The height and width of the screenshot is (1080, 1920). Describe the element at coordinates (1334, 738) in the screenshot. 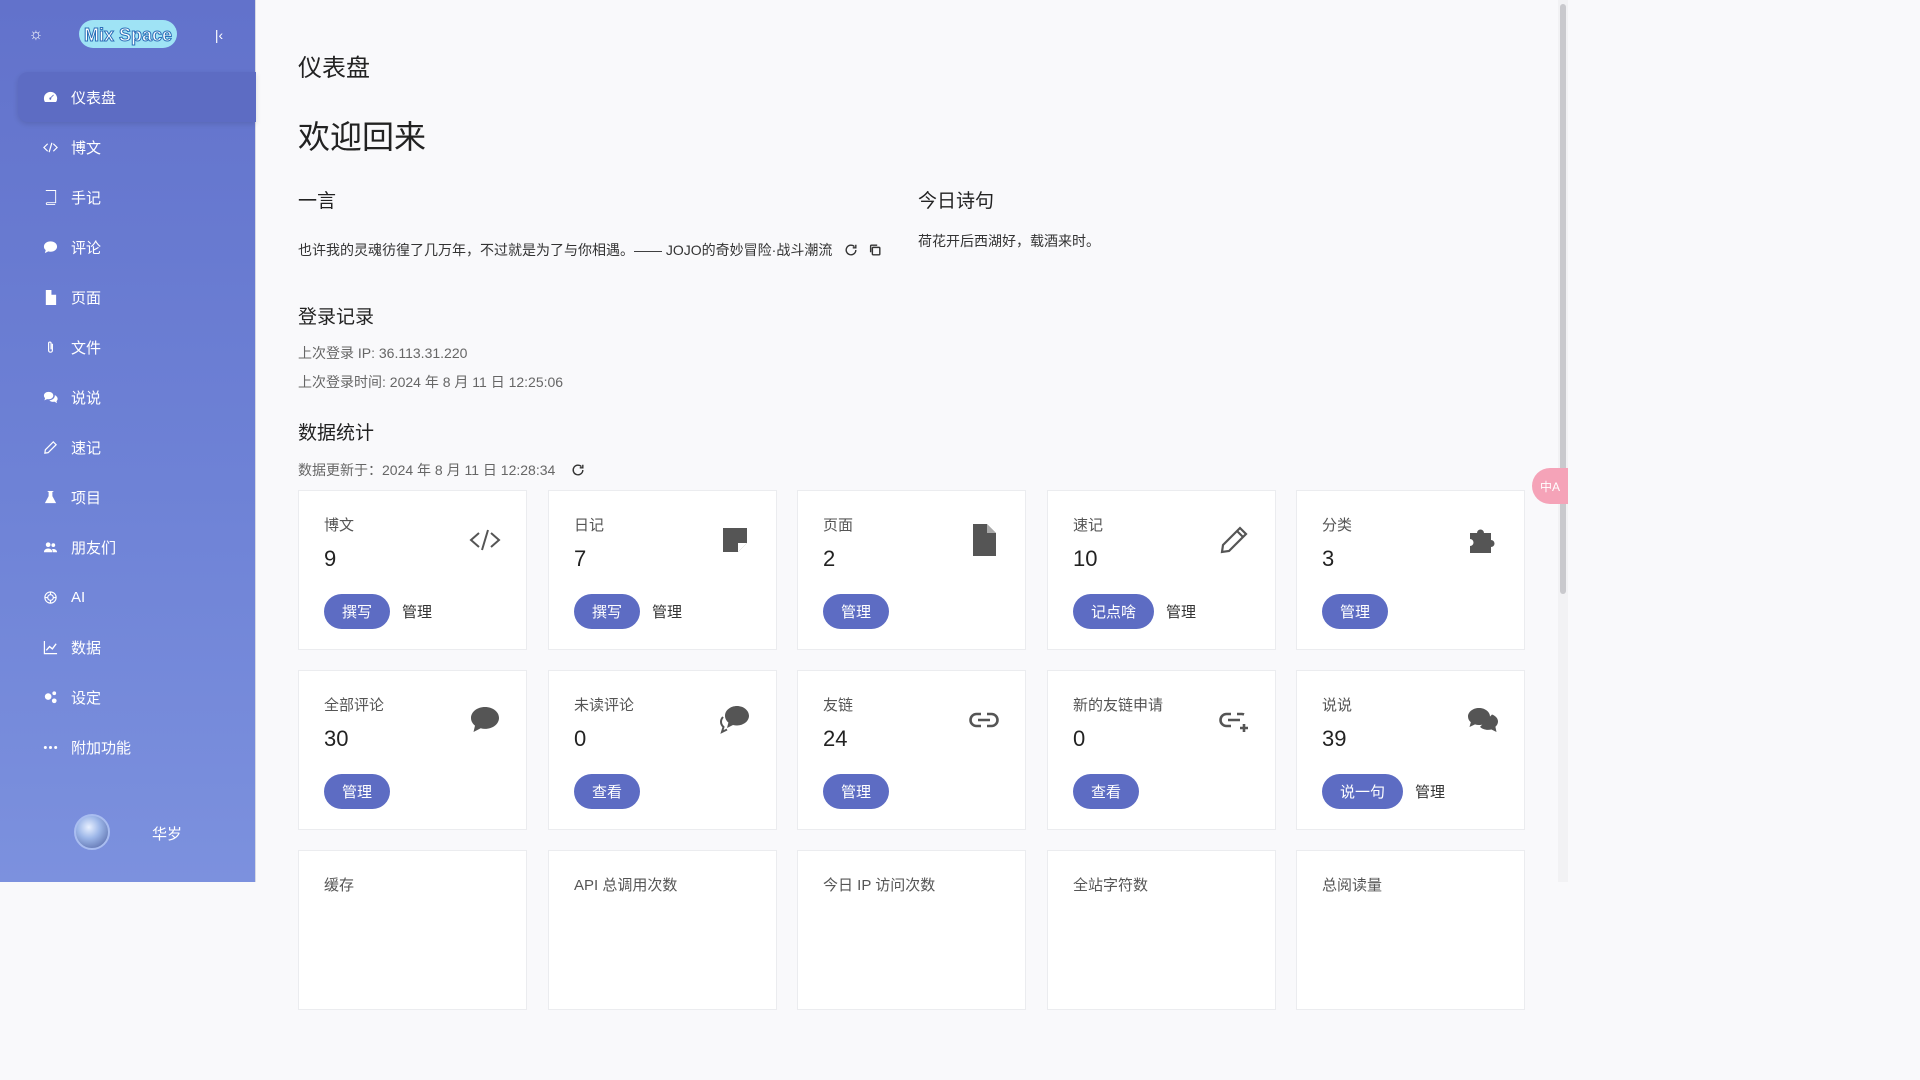

I see `card-value: 39` at that location.